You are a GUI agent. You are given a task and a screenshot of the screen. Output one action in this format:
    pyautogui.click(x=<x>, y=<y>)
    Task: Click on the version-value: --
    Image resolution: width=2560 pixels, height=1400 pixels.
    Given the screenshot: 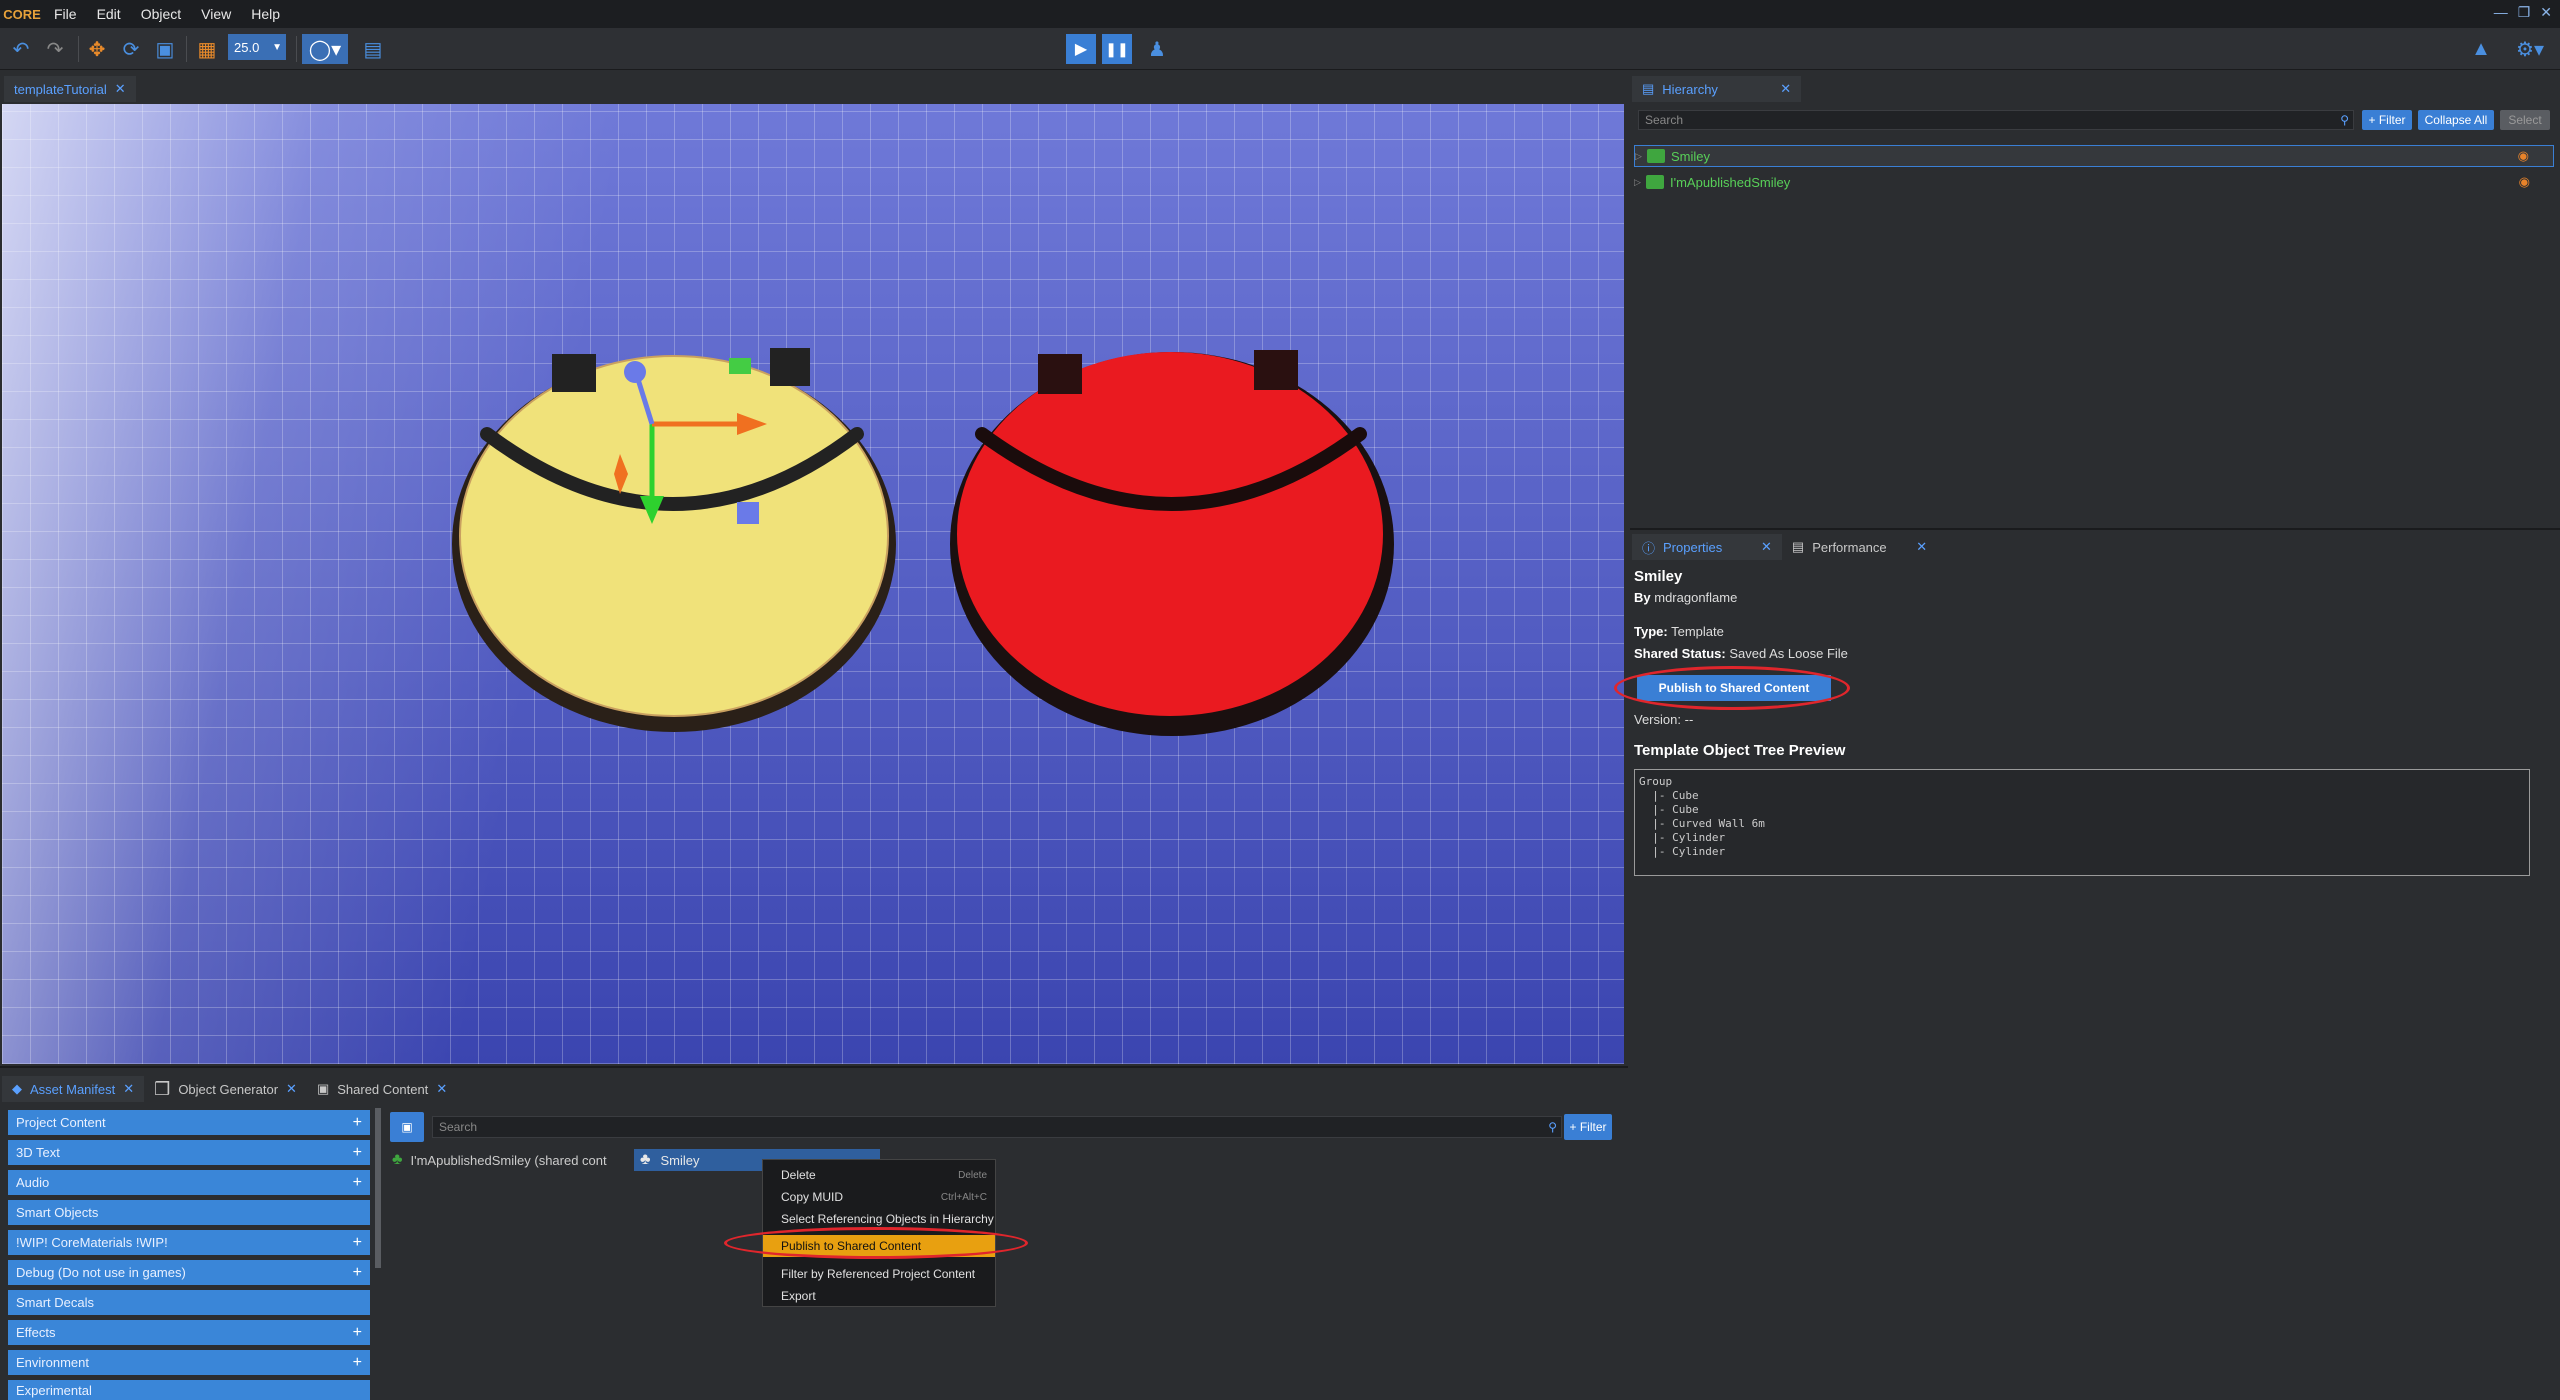 What is the action you would take?
    pyautogui.click(x=1689, y=719)
    